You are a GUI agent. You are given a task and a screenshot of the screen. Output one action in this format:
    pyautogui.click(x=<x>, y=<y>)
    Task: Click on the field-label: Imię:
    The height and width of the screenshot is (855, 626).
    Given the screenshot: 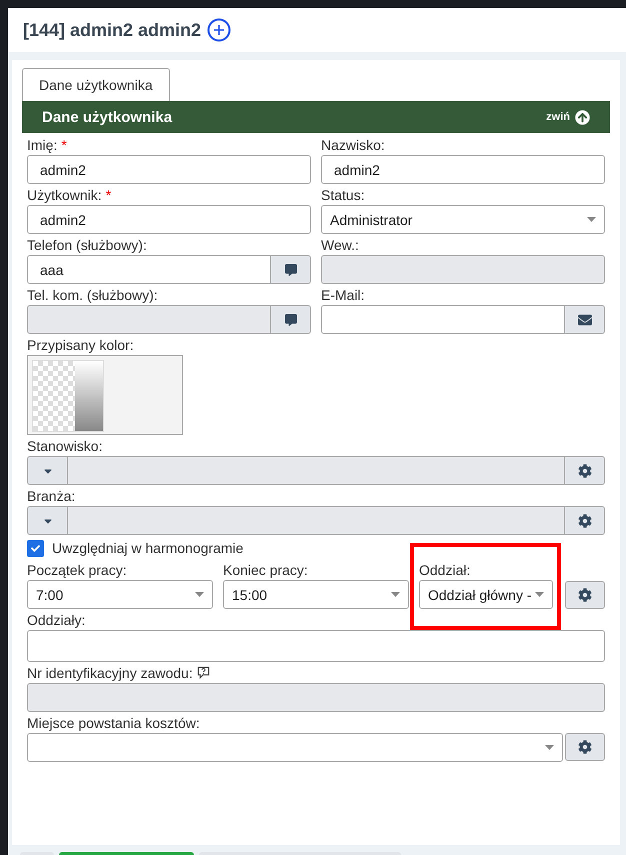 What is the action you would take?
    pyautogui.click(x=42, y=144)
    